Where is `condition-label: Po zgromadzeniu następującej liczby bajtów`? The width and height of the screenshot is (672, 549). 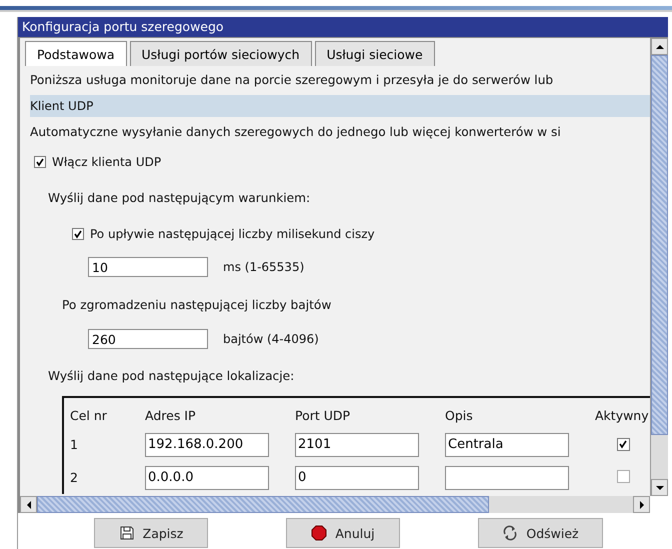
condition-label: Po zgromadzeniu następującej liczby bajtów is located at coordinates (196, 305).